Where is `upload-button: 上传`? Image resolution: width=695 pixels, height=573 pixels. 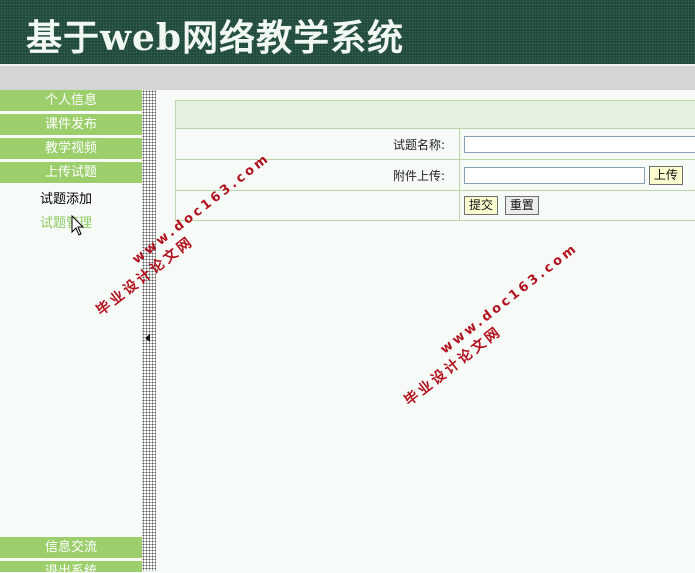
upload-button: 上传 is located at coordinates (666, 175).